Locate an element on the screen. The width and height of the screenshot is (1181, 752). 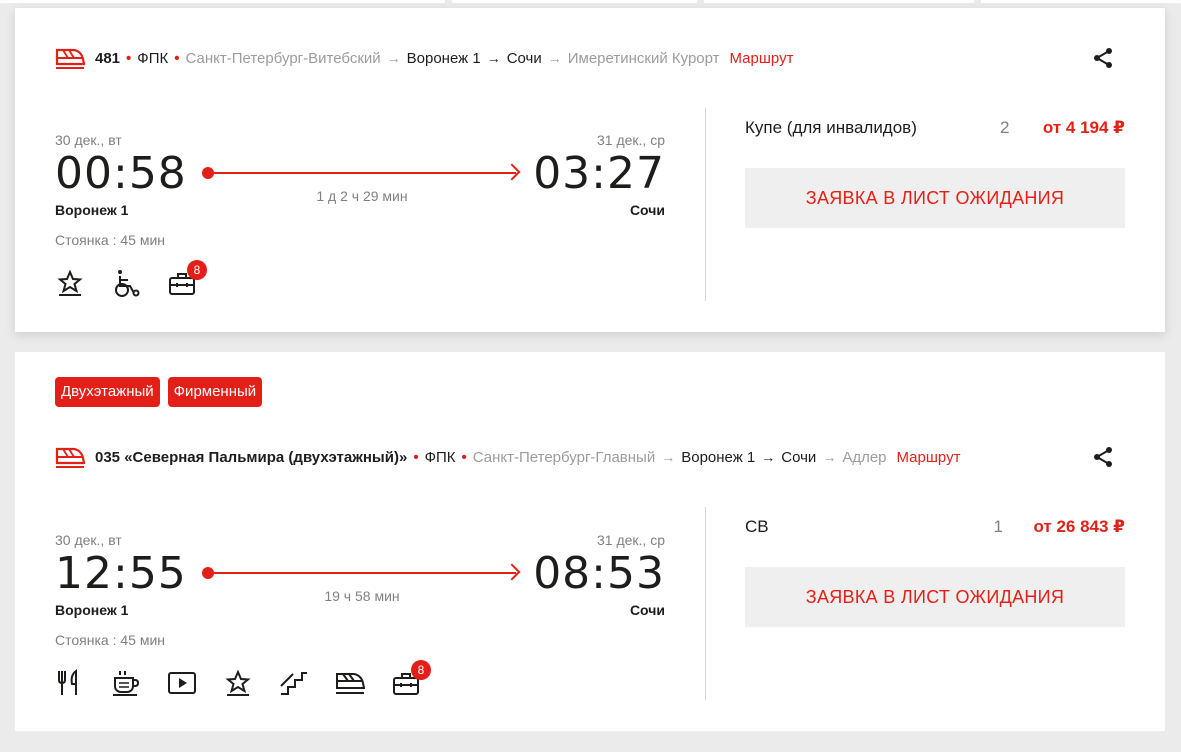
restaurant-icon is located at coordinates (70, 683).